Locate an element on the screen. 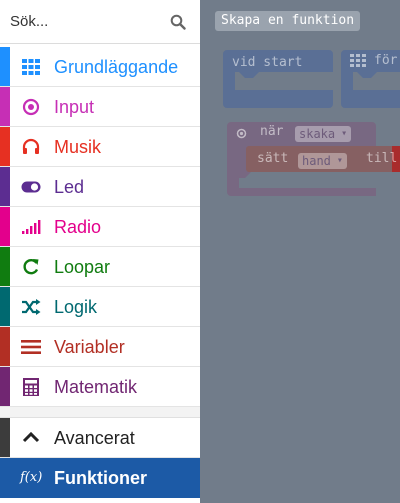 Image resolution: width=400 pixels, height=503 pixels. category-input: Input is located at coordinates (100, 107).